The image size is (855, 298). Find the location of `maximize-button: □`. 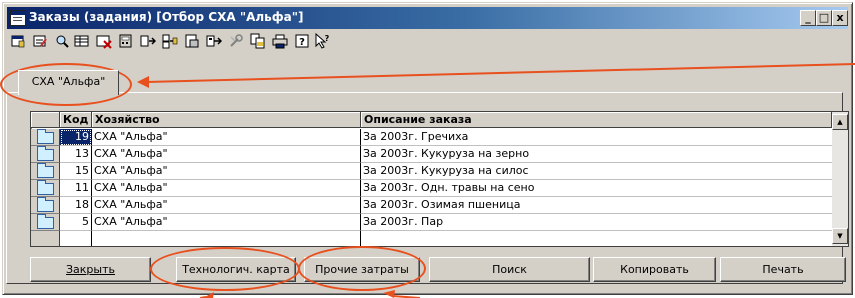

maximize-button: □ is located at coordinates (824, 18).